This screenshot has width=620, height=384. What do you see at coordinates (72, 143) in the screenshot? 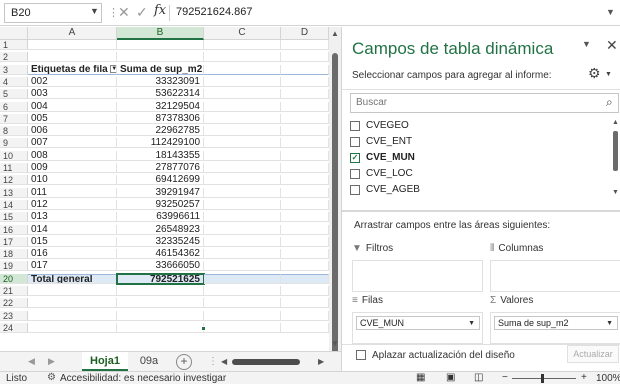
I see `cell-a: 007` at bounding box center [72, 143].